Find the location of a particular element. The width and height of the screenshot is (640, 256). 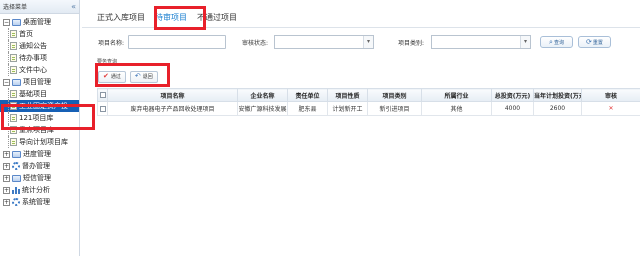

menu-project-mgmt: − 项目管理 is located at coordinates (39, 82).